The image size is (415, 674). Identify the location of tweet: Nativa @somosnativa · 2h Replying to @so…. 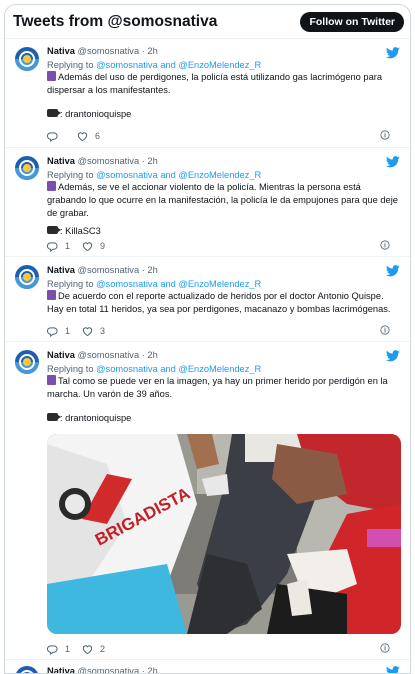
(207, 299).